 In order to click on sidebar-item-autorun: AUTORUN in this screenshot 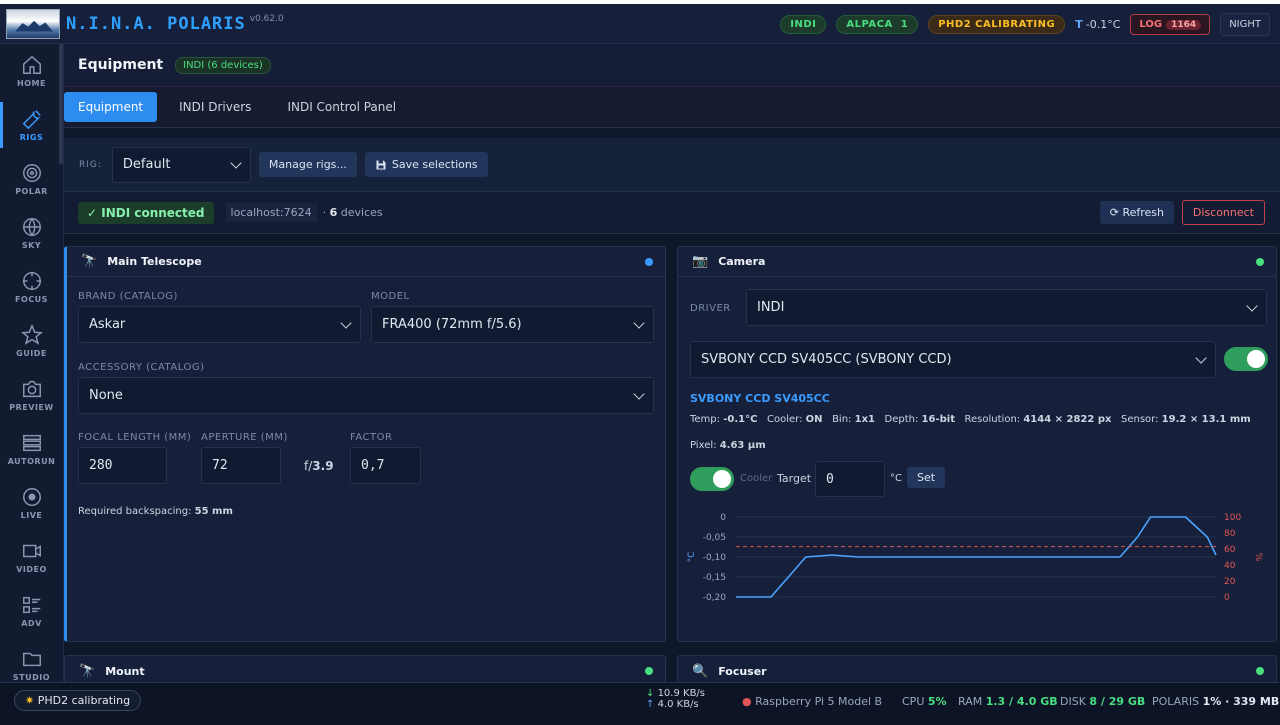, I will do `click(31, 449)`.